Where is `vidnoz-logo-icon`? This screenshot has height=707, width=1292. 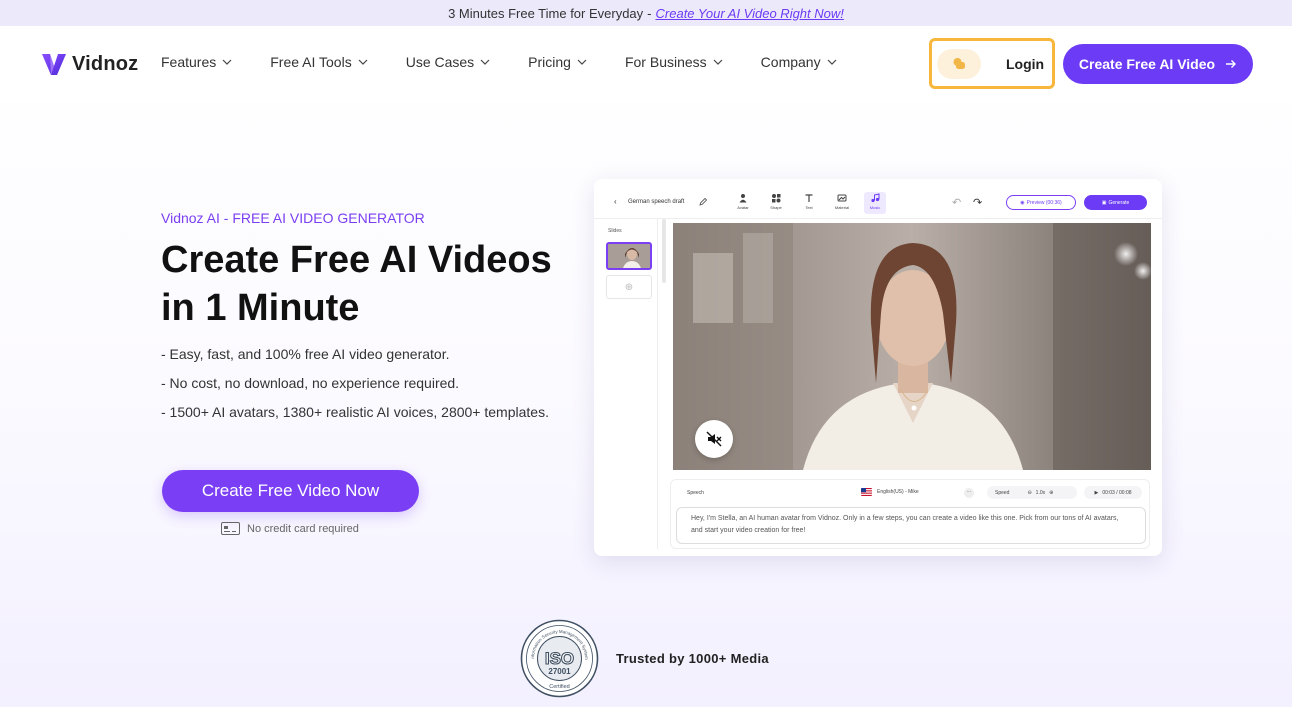
vidnoz-logo-icon is located at coordinates (54, 64).